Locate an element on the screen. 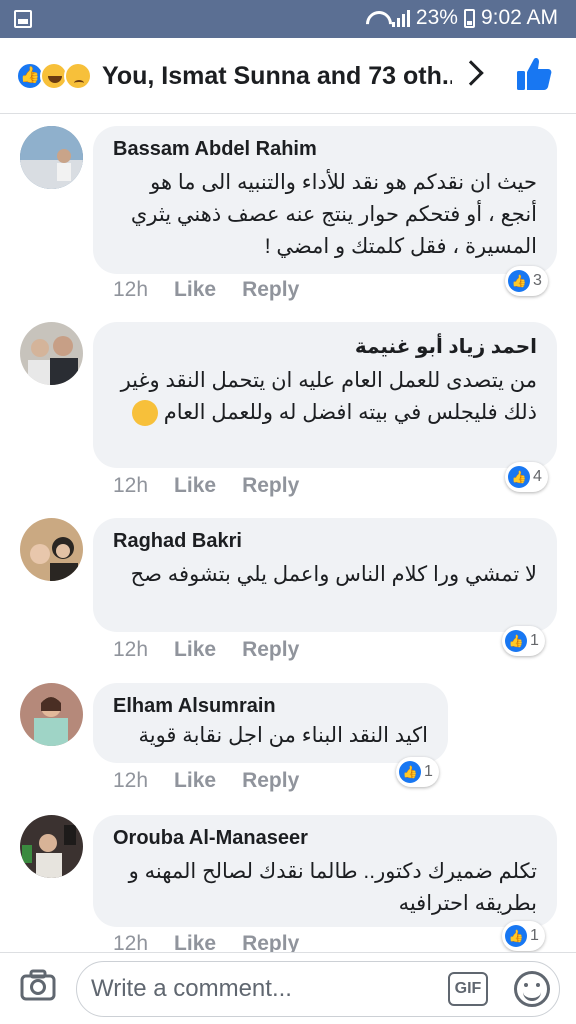 Image resolution: width=576 pixels, height=1024 pixels. comment-composer: Write a comment... GIF is located at coordinates (288, 988).